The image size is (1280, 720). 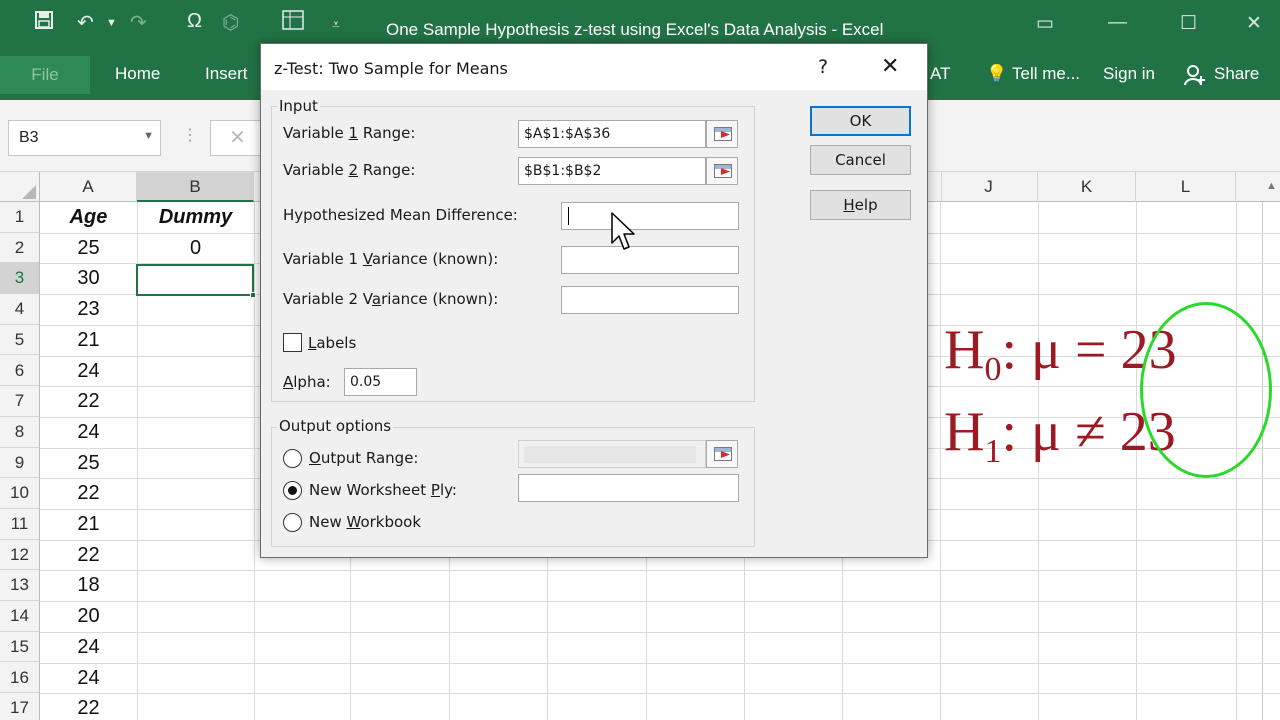 I want to click on ok-button: OK, so click(x=860, y=121).